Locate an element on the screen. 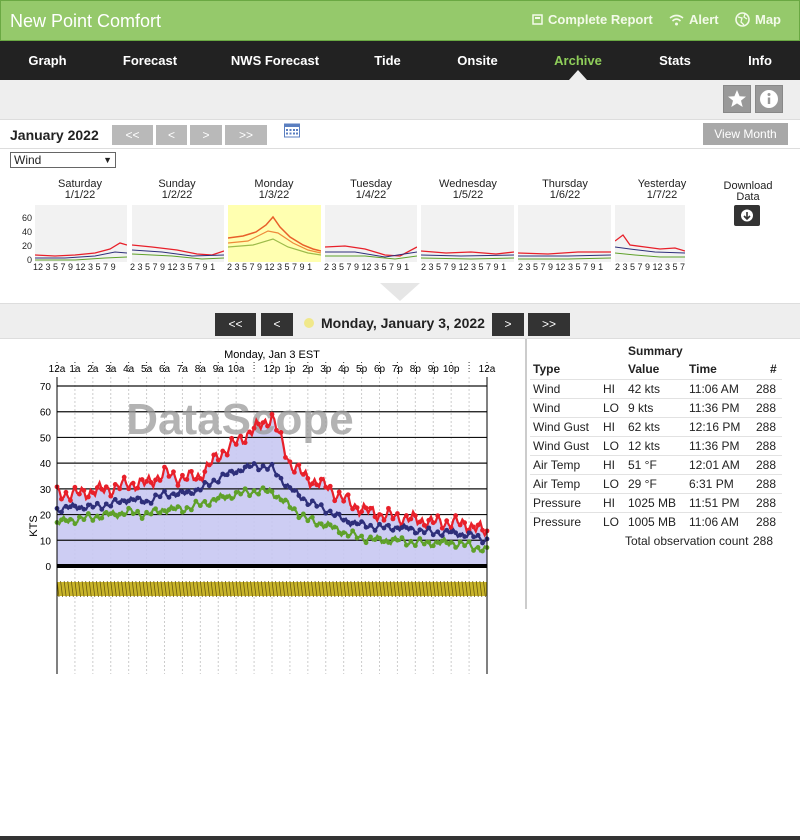 The width and height of the screenshot is (800, 840). day-thumbnail-monday is located at coordinates (274, 233).